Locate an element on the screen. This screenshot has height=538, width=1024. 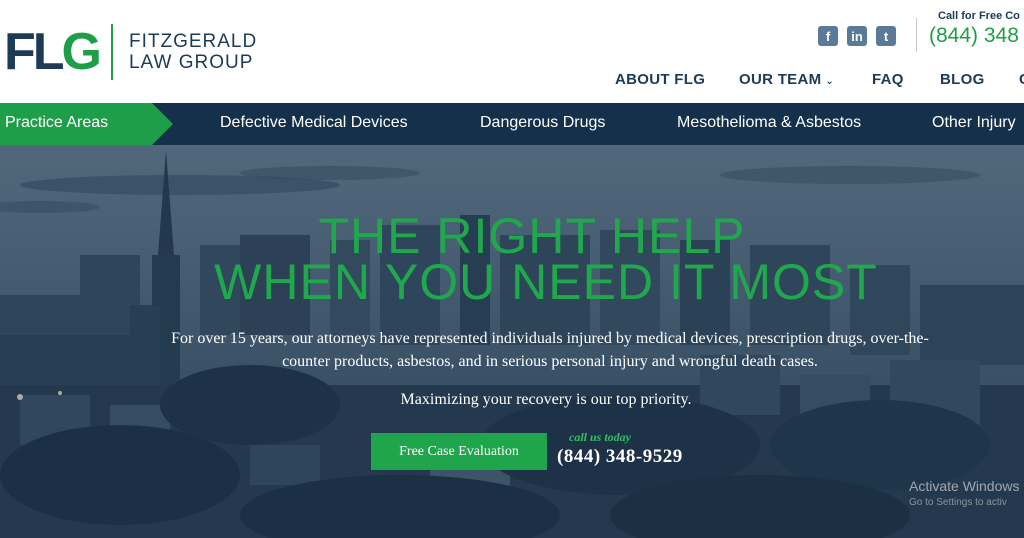
social-links: f in t is located at coordinates (857, 36).